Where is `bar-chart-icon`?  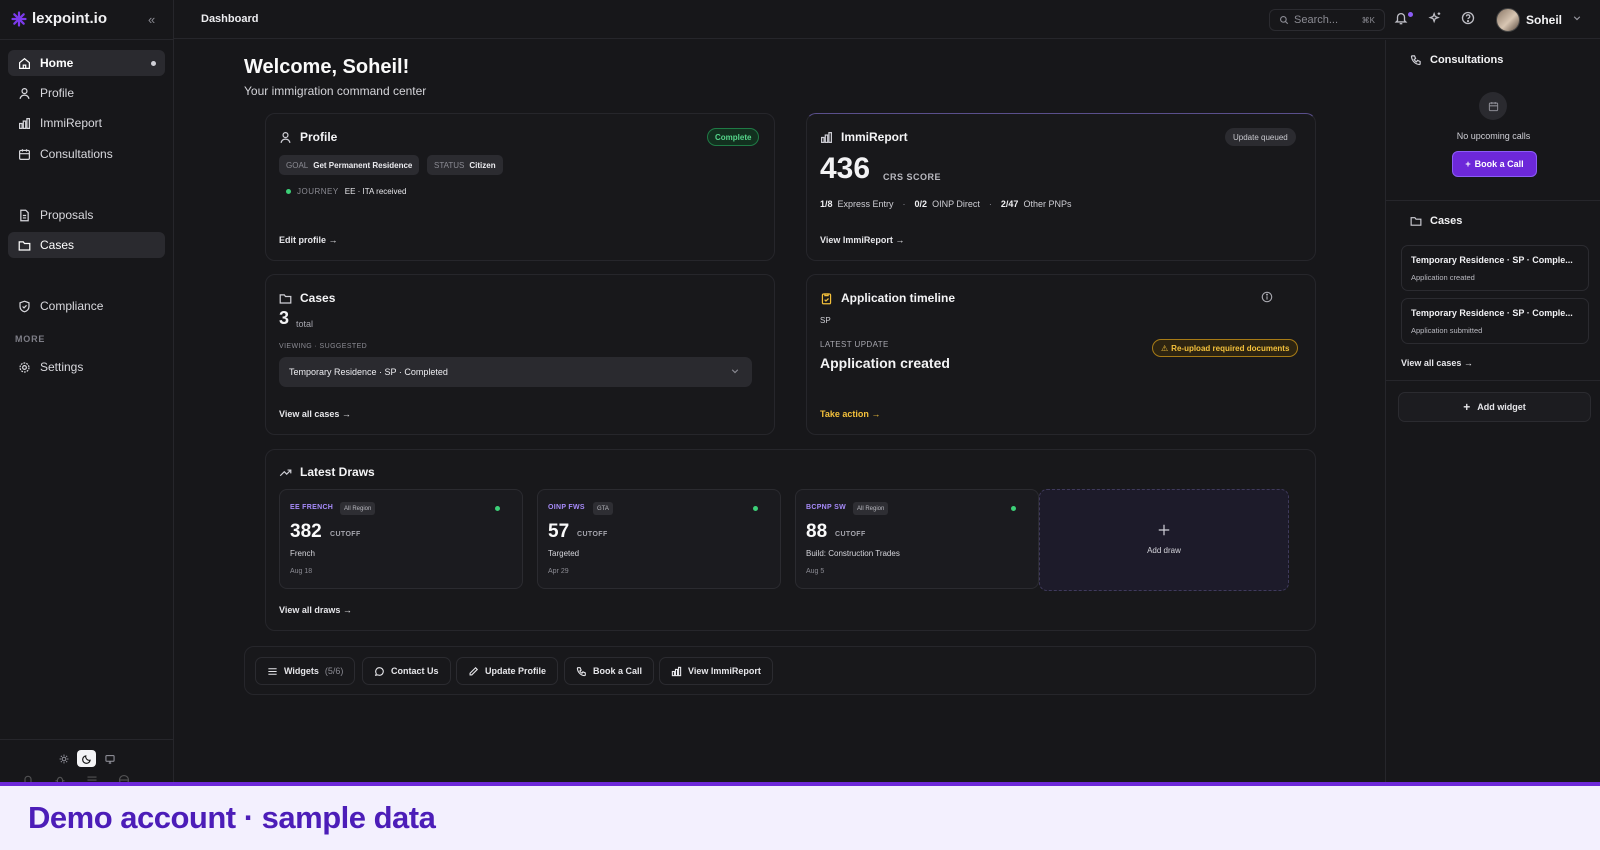
bar-chart-icon is located at coordinates (24, 123).